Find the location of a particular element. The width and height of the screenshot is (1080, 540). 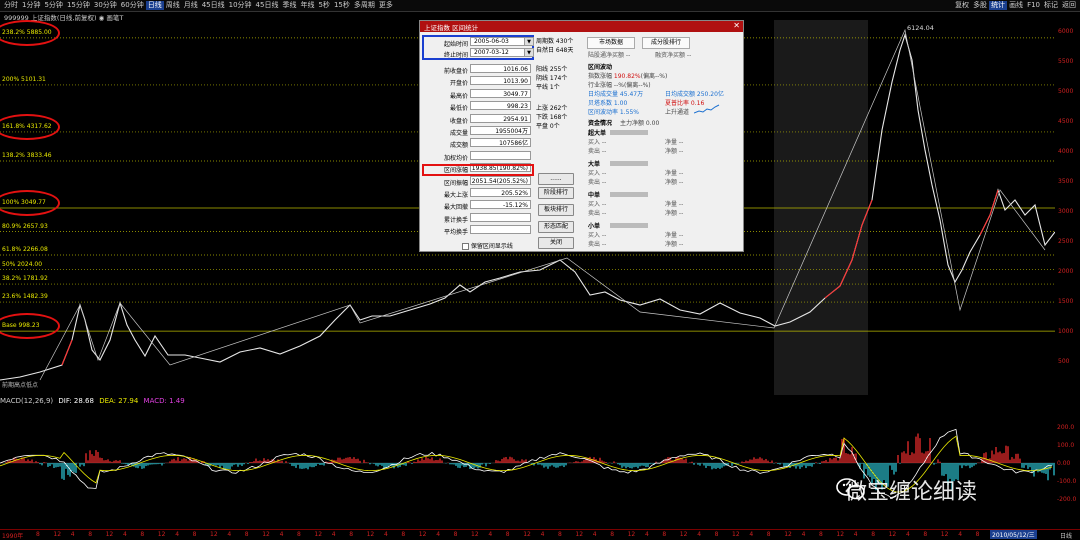

end-date-field: 2007-03-12 ▼ is located at coordinates (502, 52).